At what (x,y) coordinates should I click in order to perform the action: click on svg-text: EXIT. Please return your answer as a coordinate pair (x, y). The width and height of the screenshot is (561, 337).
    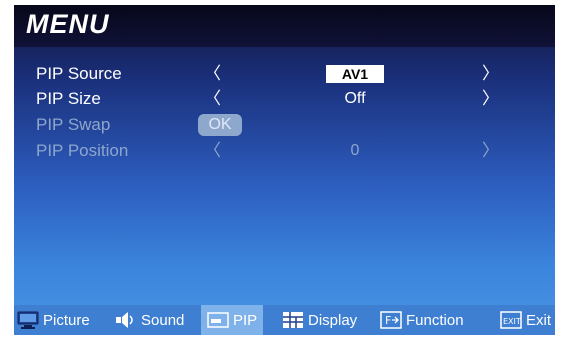
    Looking at the image, I should click on (512, 321).